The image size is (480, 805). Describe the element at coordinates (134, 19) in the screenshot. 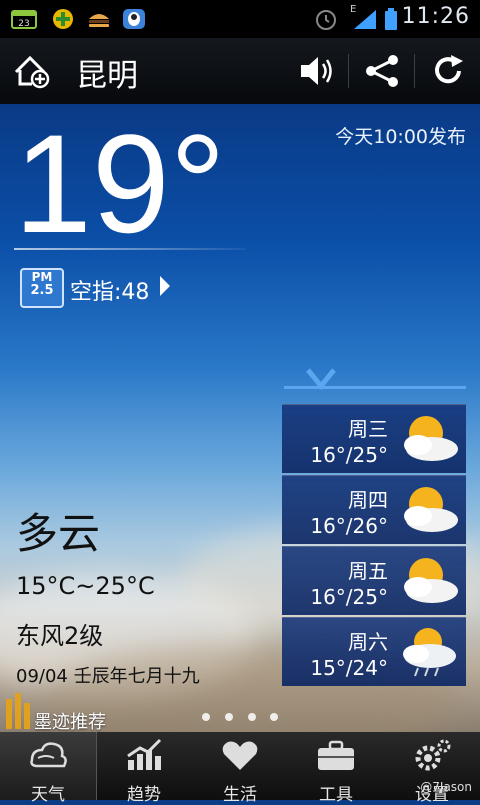

I see `qq-icon` at that location.